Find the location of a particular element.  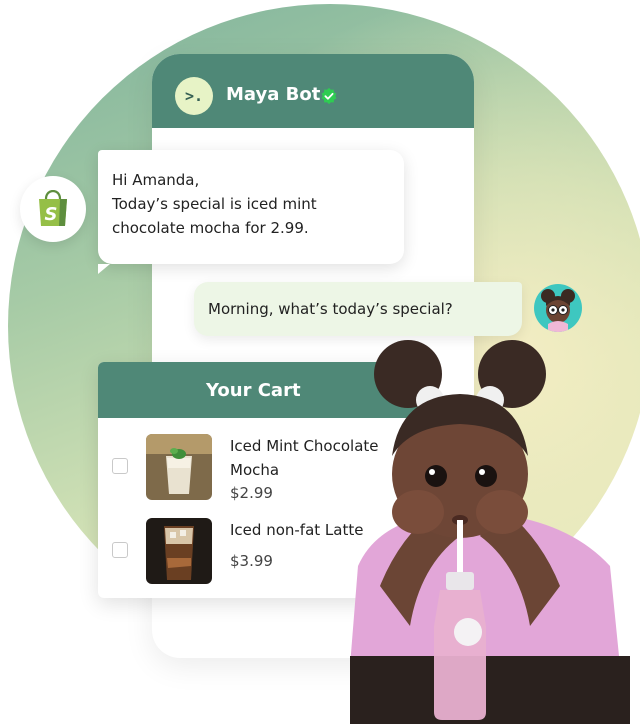

user-avatar-icon is located at coordinates (558, 310).